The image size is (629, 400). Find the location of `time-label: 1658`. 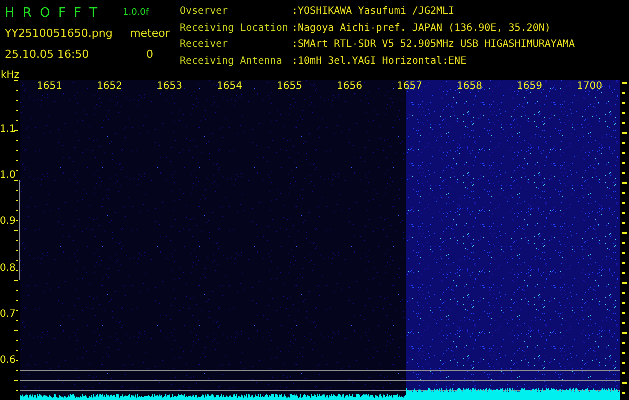

time-label: 1658 is located at coordinates (469, 86).